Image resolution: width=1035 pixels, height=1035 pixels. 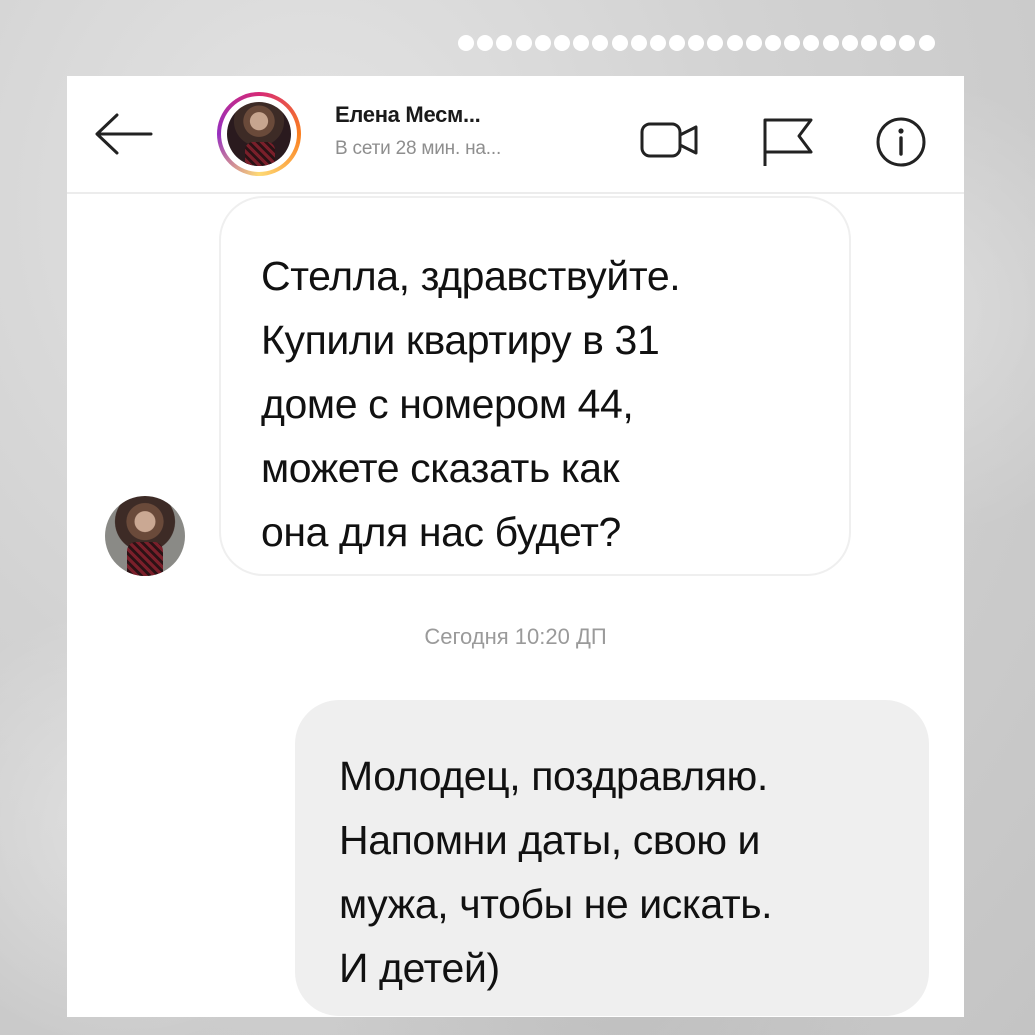 I want to click on message-timestamp: Сегодня 10:20 ДП, so click(x=515, y=636).